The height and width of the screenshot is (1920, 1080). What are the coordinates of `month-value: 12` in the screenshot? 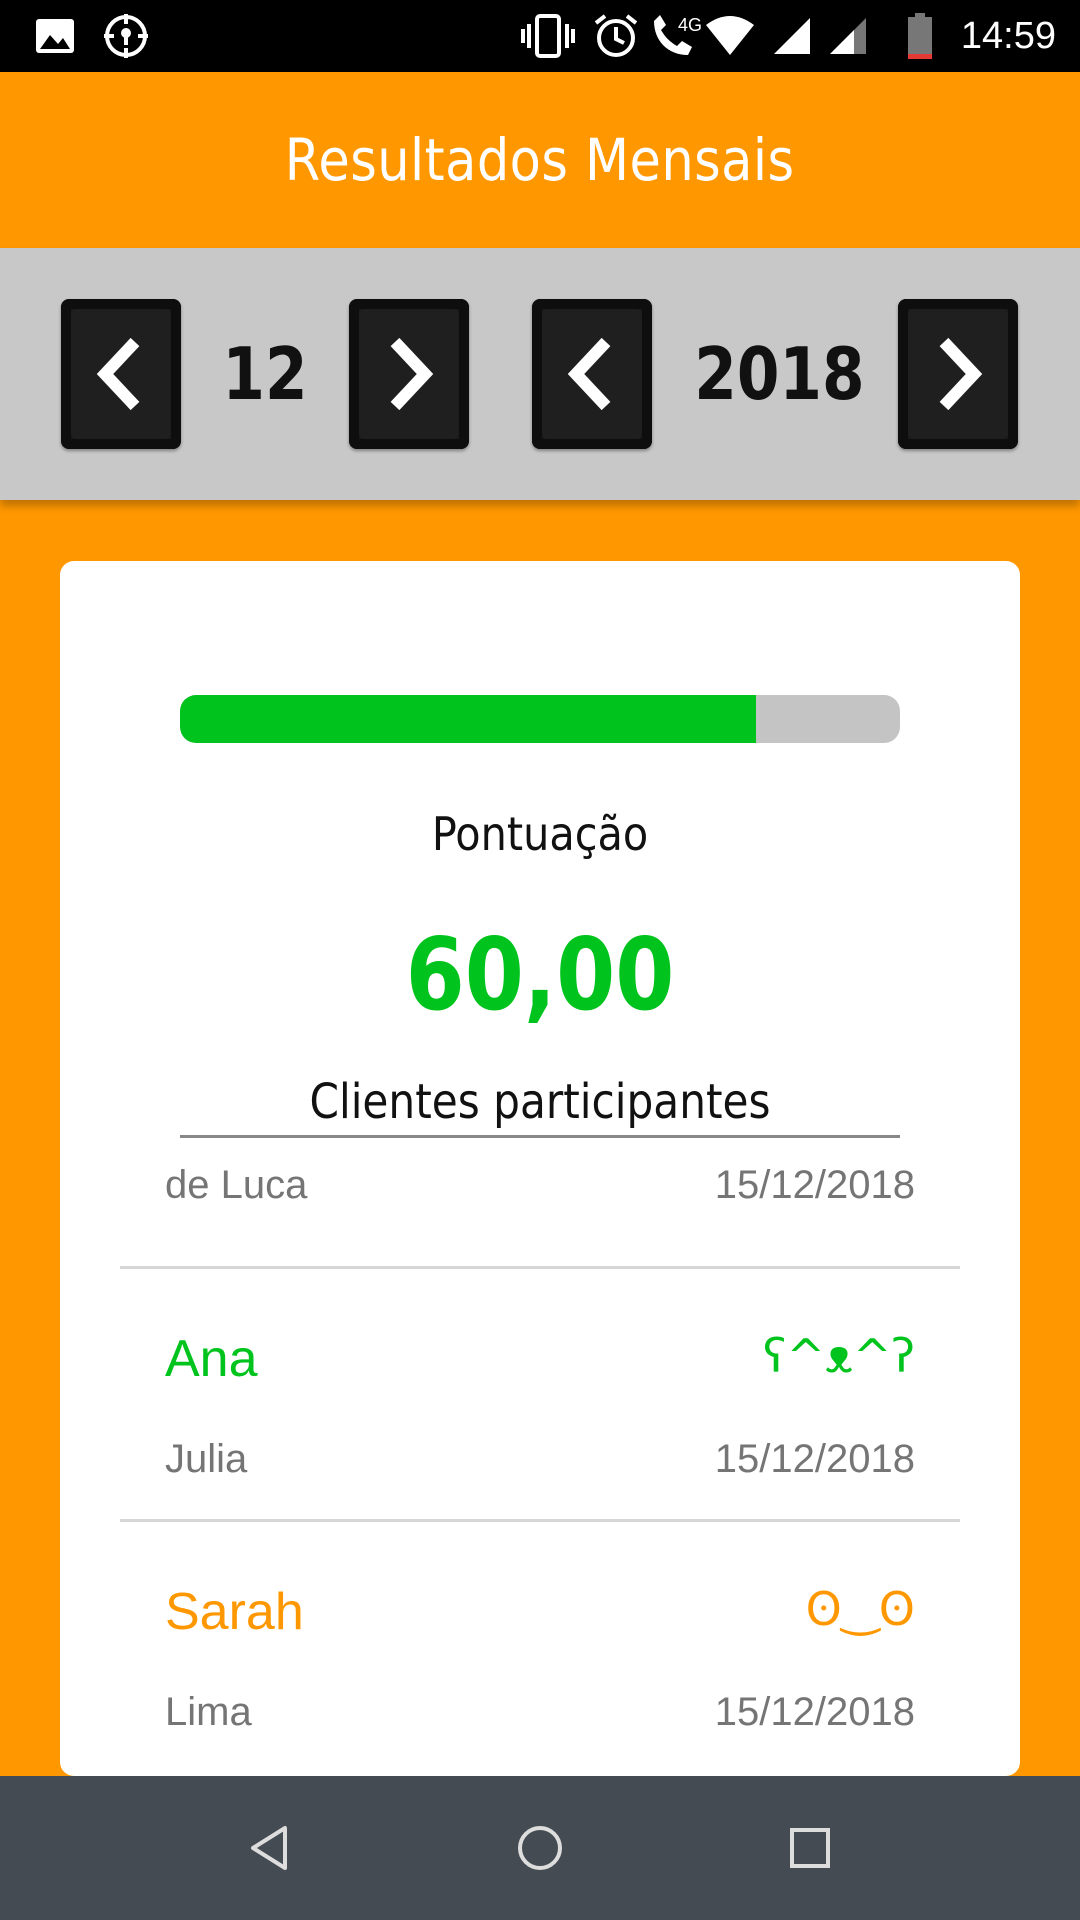 It's located at (265, 374).